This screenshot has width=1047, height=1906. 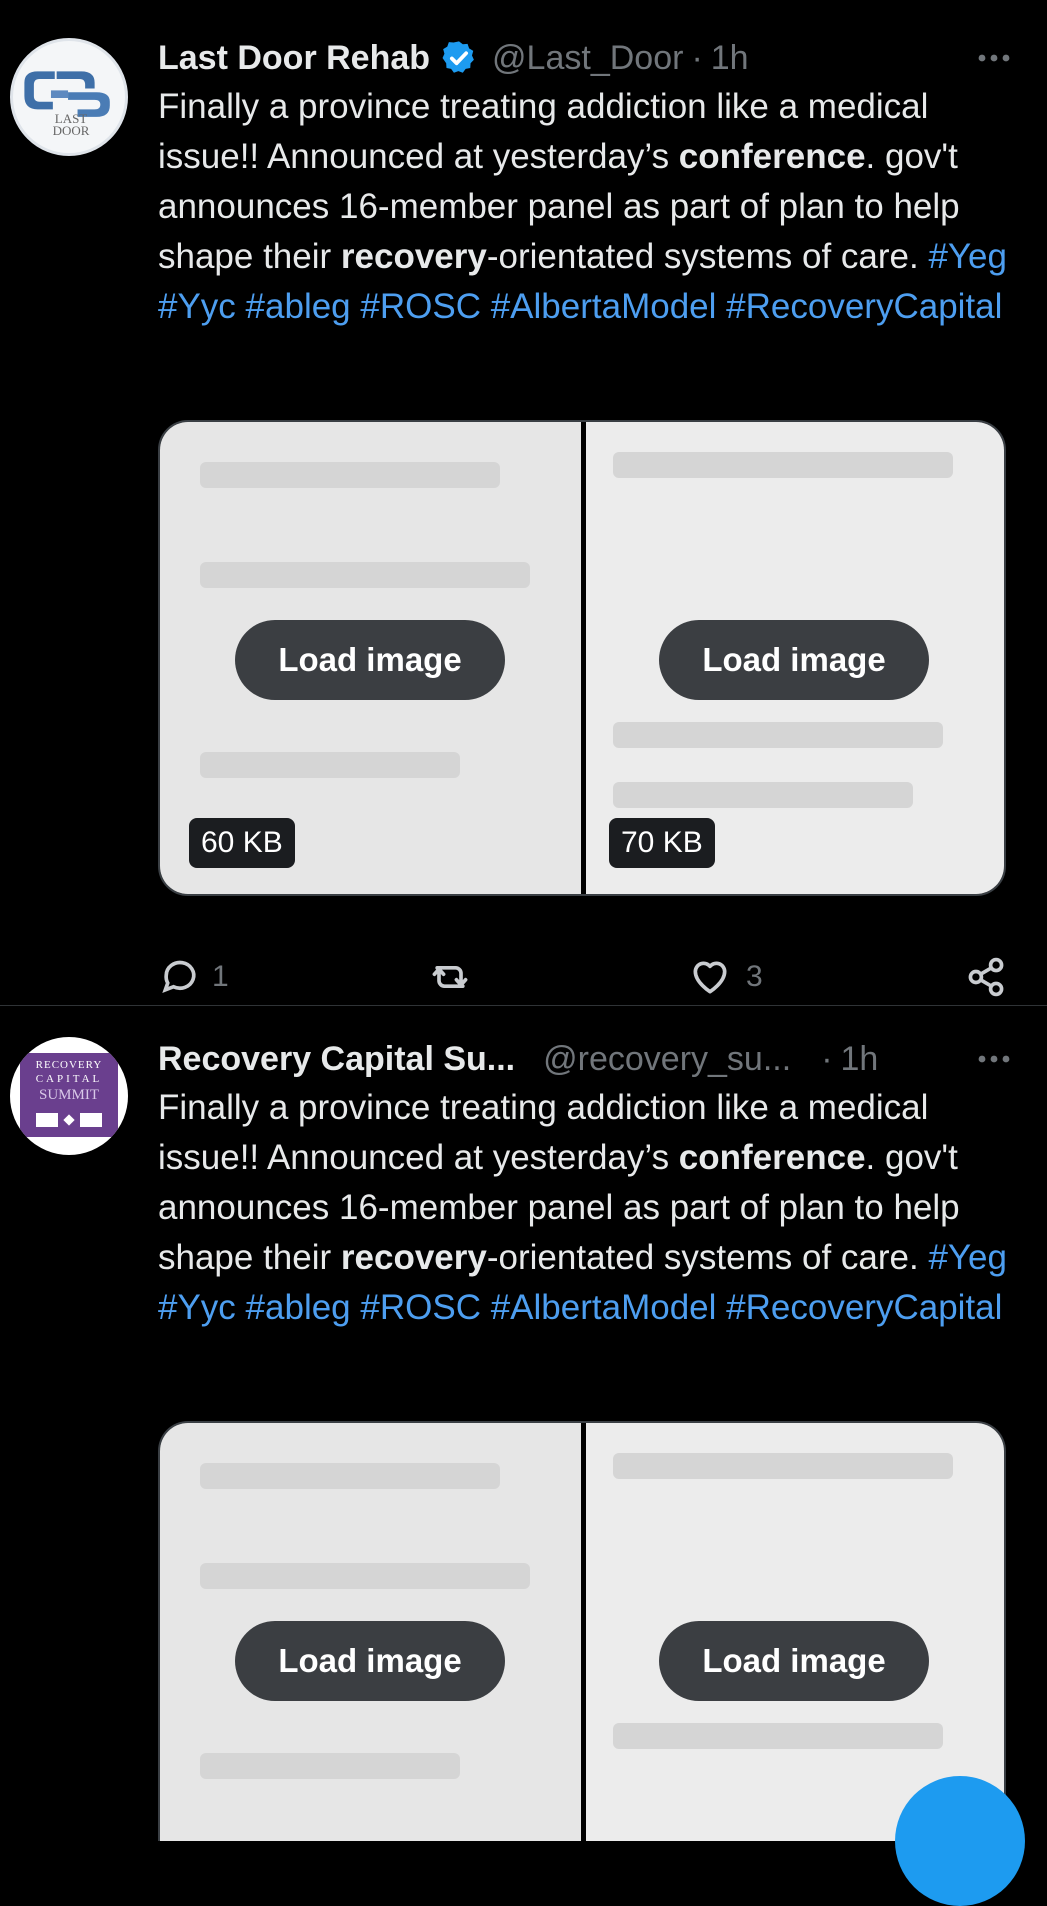 I want to click on recovery-capital-summit-logo: RECOVERY CAPITAL SUMMIT, so click(x=69, y=1095).